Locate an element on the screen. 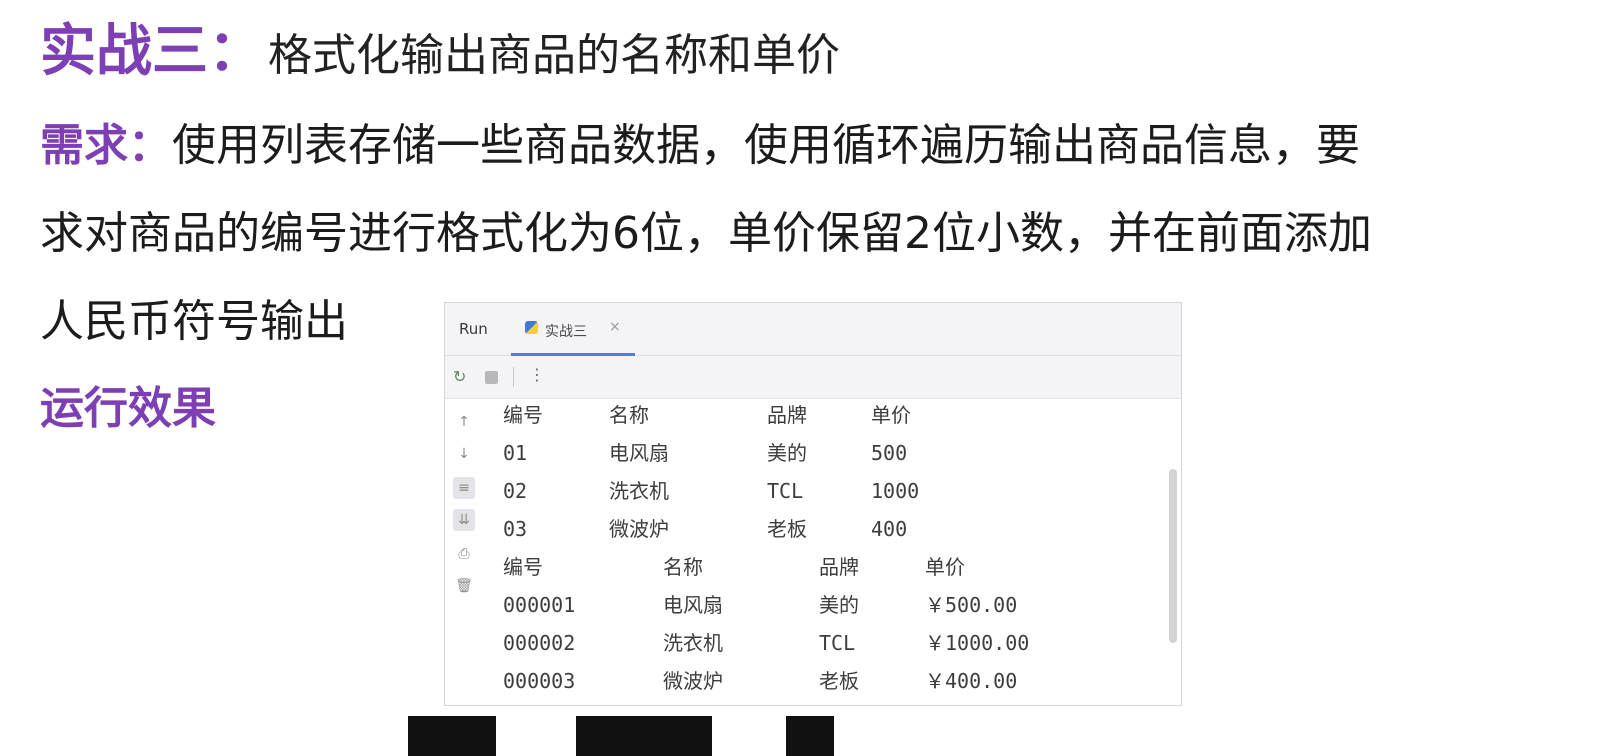 This screenshot has height=756, width=1599. t2-header-name: 名称 is located at coordinates (683, 567).